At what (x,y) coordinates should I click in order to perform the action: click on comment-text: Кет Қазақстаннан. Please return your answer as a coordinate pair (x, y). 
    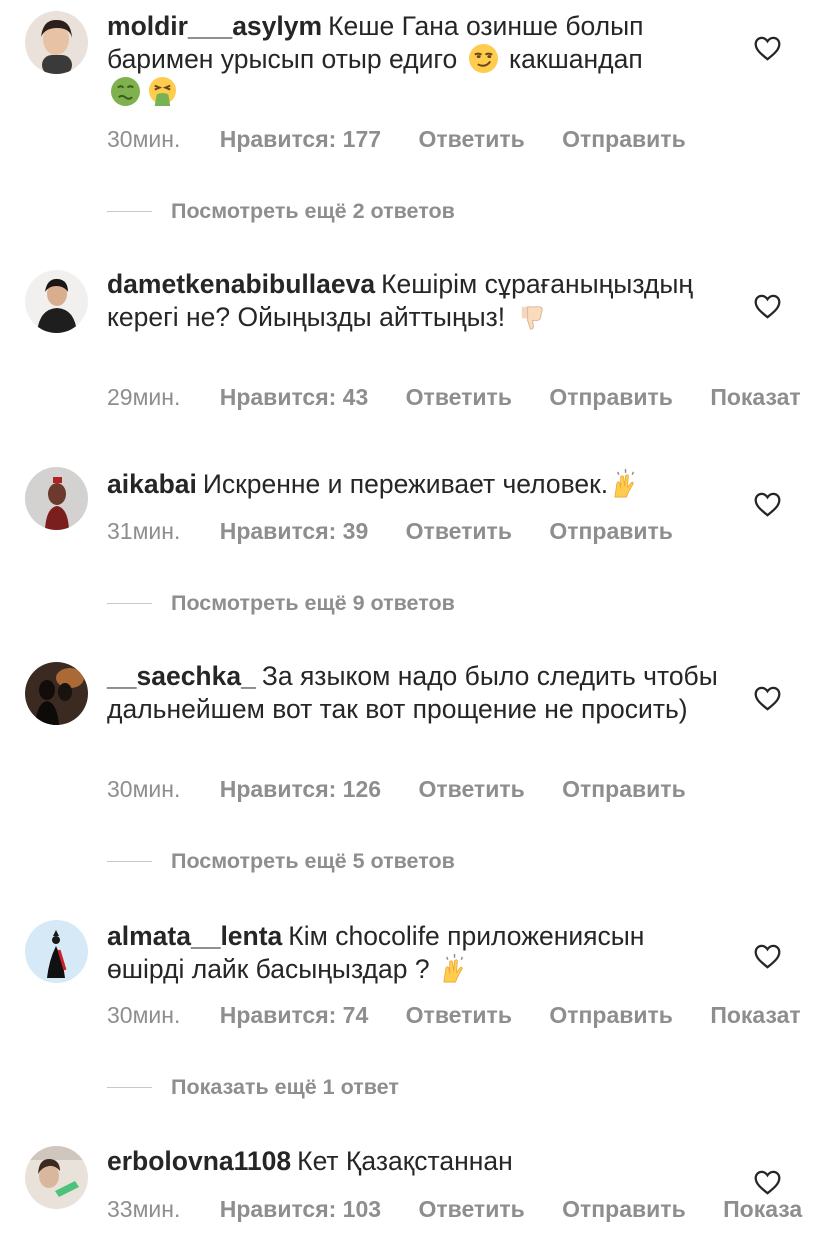
    Looking at the image, I should click on (405, 1161).